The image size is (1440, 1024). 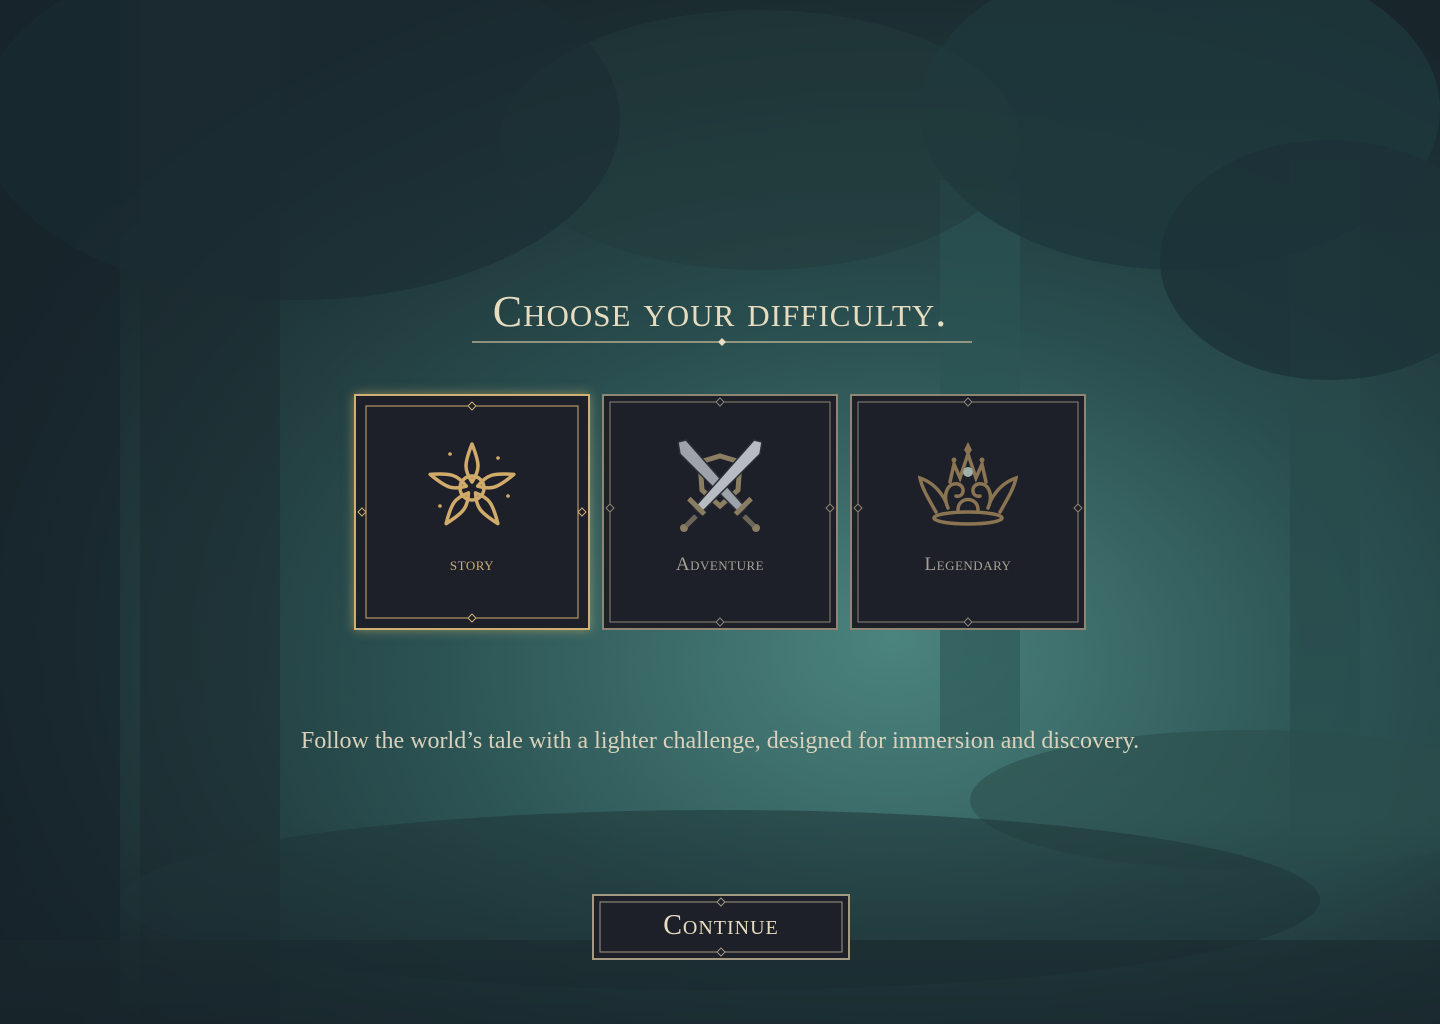 What do you see at coordinates (968, 564) in the screenshot?
I see `difficulty-label-legendary: Legendary` at bounding box center [968, 564].